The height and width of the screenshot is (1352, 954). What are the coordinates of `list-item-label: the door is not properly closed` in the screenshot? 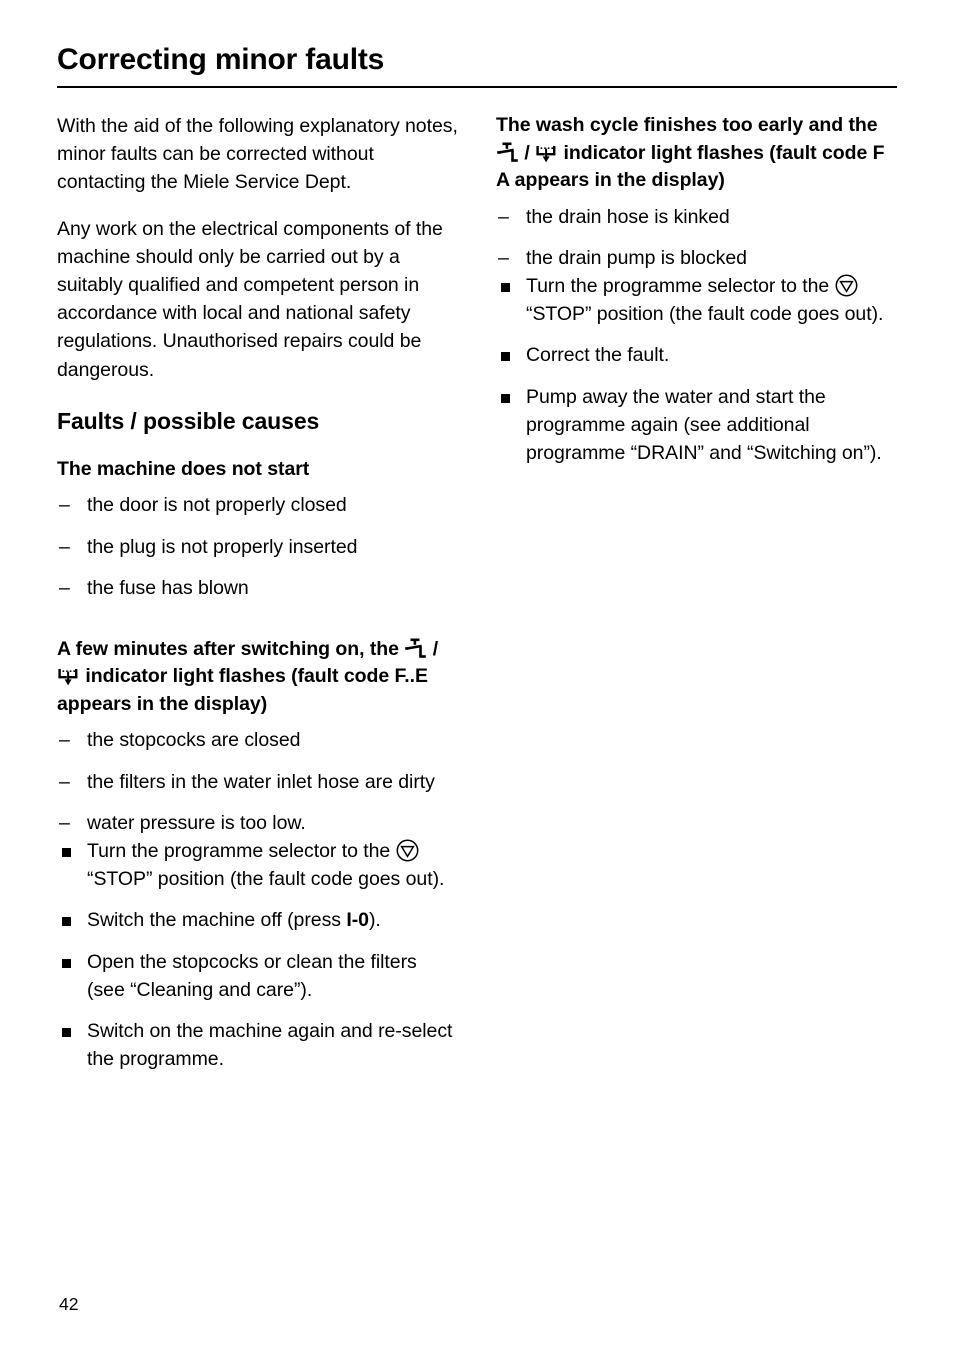 It's located at (217, 505).